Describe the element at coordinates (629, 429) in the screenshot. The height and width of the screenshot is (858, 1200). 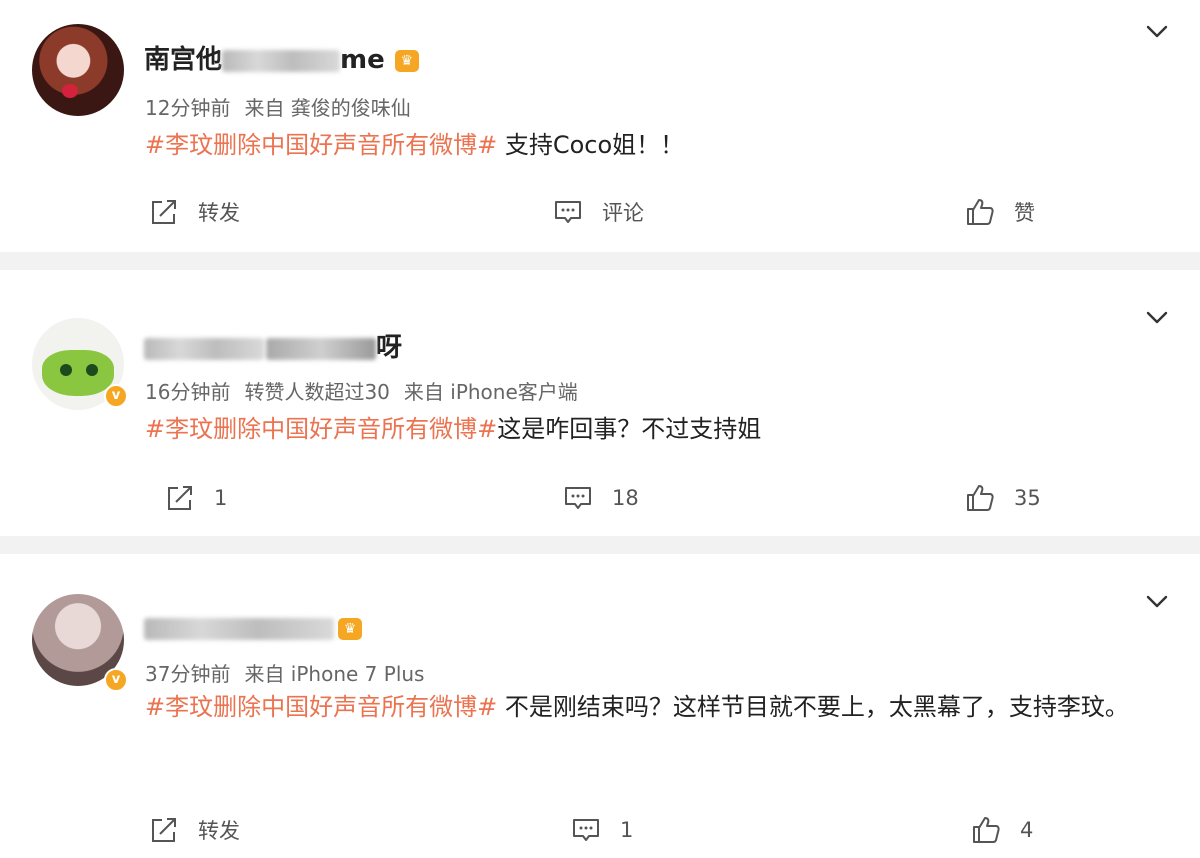
I see `post-text: 这是咋回事？不过支持姐` at that location.